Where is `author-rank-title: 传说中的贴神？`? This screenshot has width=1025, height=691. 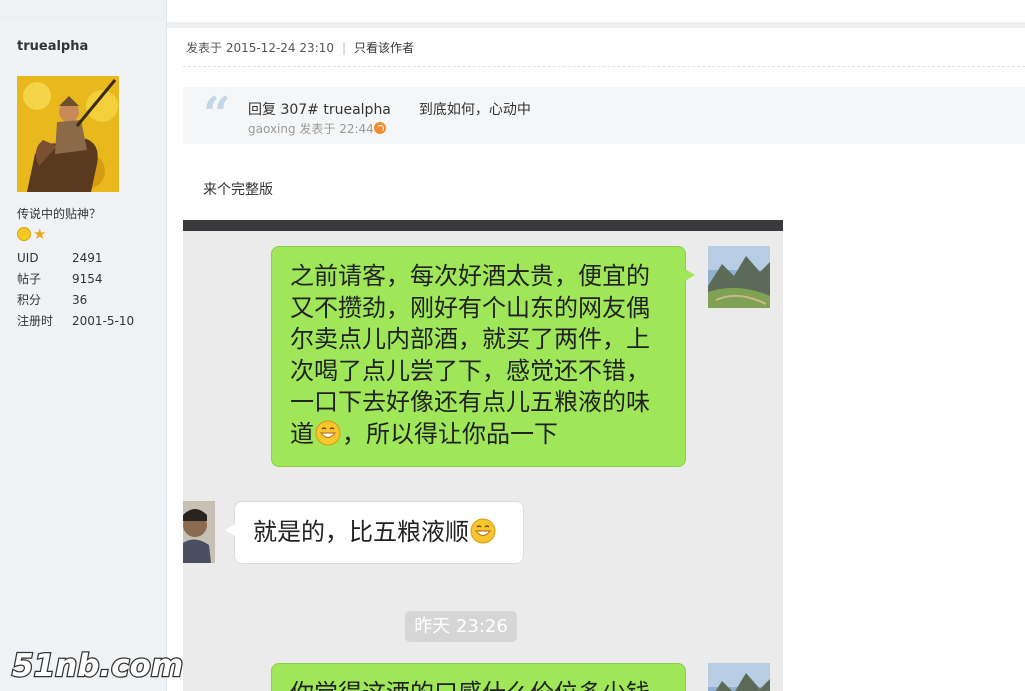
author-rank-title: 传说中的贴神？ is located at coordinates (59, 214).